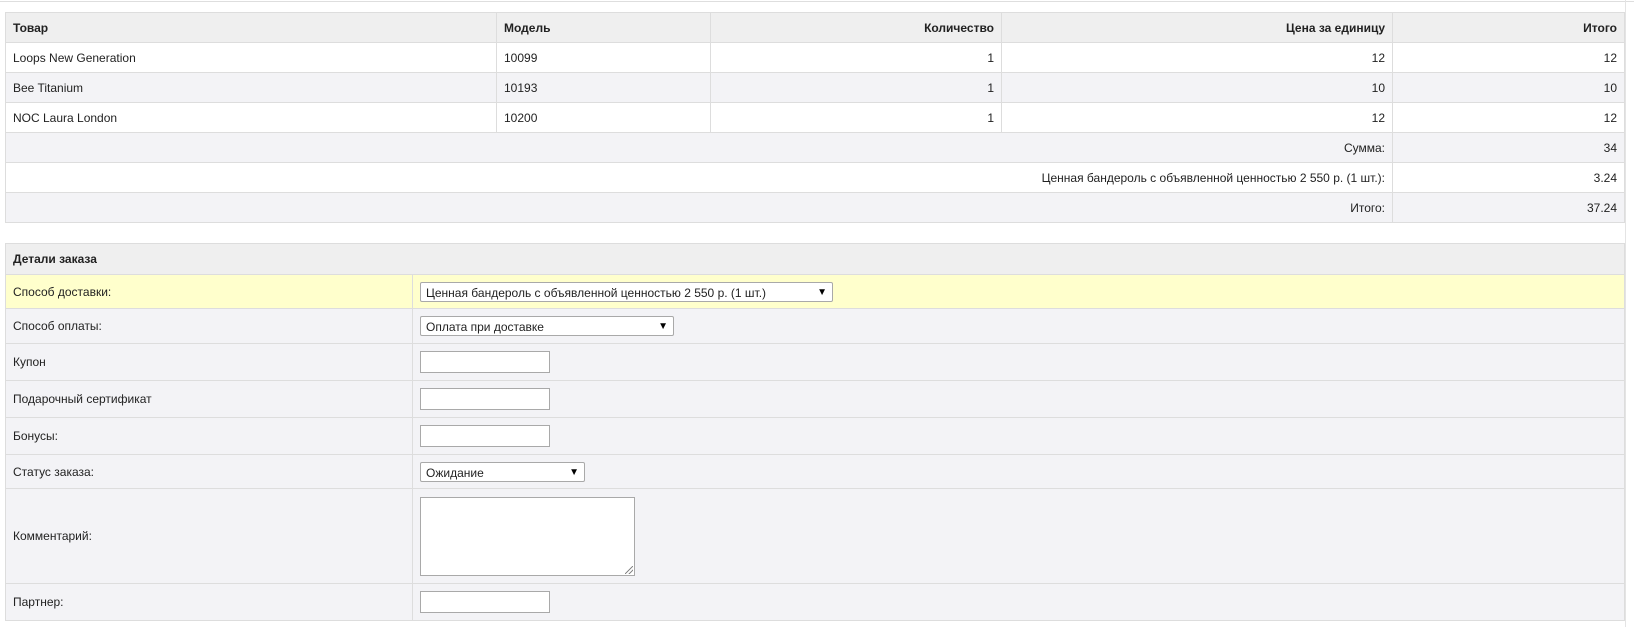 Image resolution: width=1634 pixels, height=627 pixels. I want to click on details-title: Детали заказа, so click(815, 259).